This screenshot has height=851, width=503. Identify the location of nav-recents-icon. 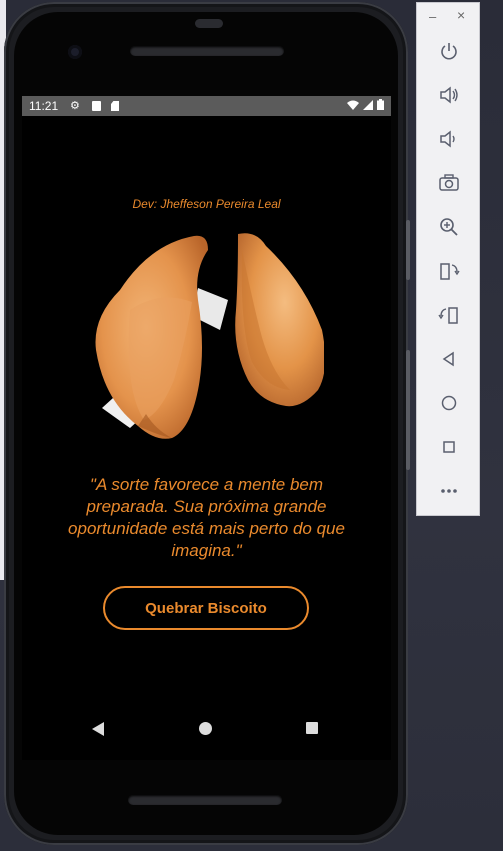
(312, 728).